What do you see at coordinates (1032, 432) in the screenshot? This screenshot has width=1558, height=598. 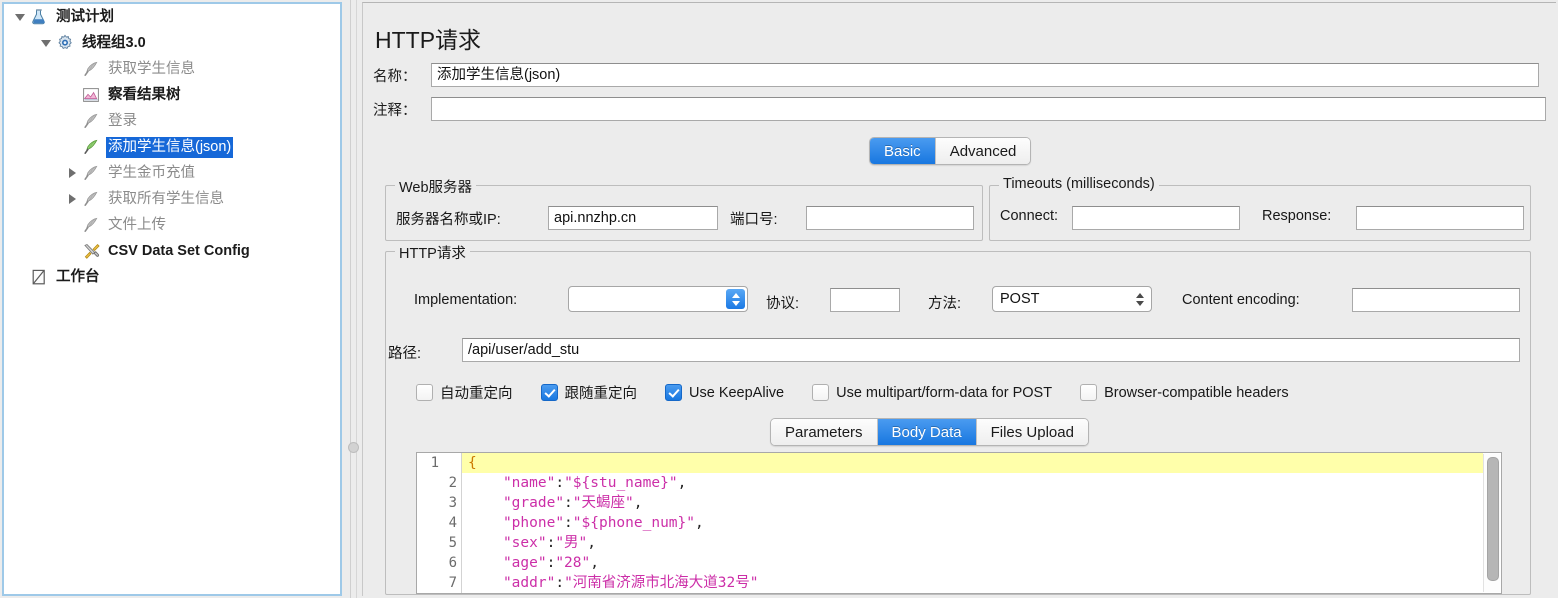 I see `tab-files-upload: Files Upload` at bounding box center [1032, 432].